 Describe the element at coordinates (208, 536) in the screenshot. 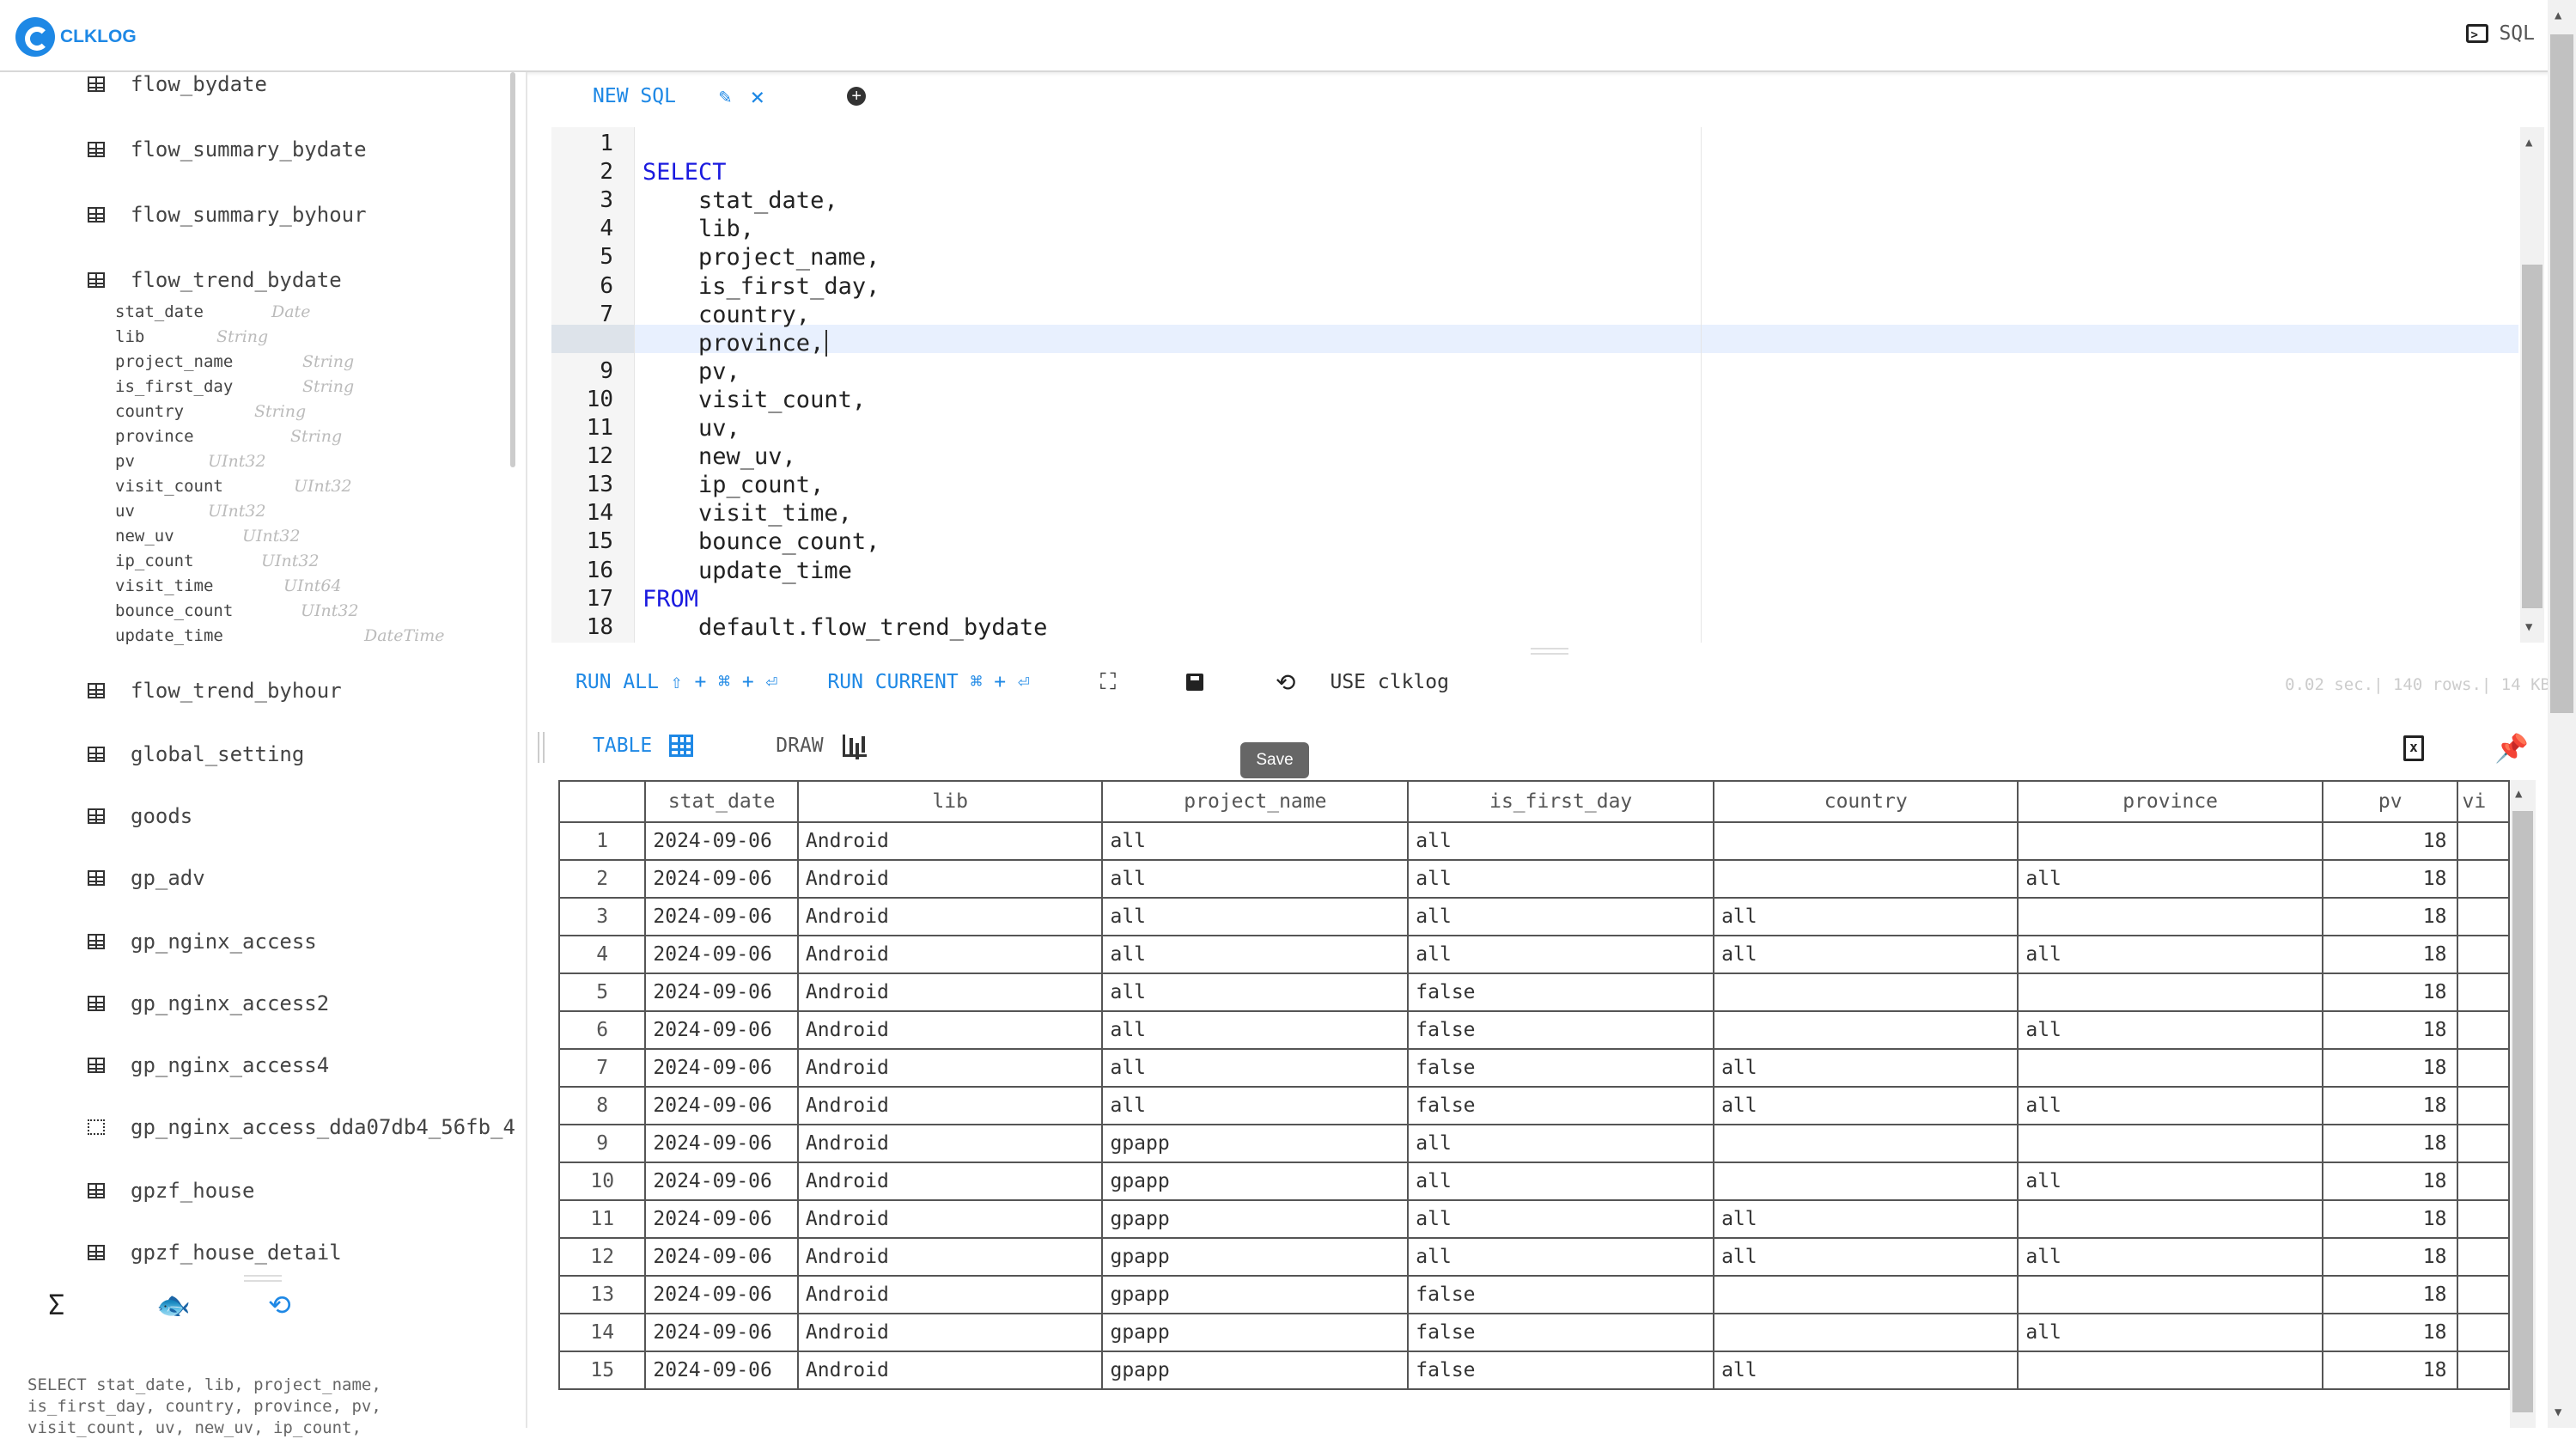

I see `sidebar-column-item: new_uv UInt32` at that location.